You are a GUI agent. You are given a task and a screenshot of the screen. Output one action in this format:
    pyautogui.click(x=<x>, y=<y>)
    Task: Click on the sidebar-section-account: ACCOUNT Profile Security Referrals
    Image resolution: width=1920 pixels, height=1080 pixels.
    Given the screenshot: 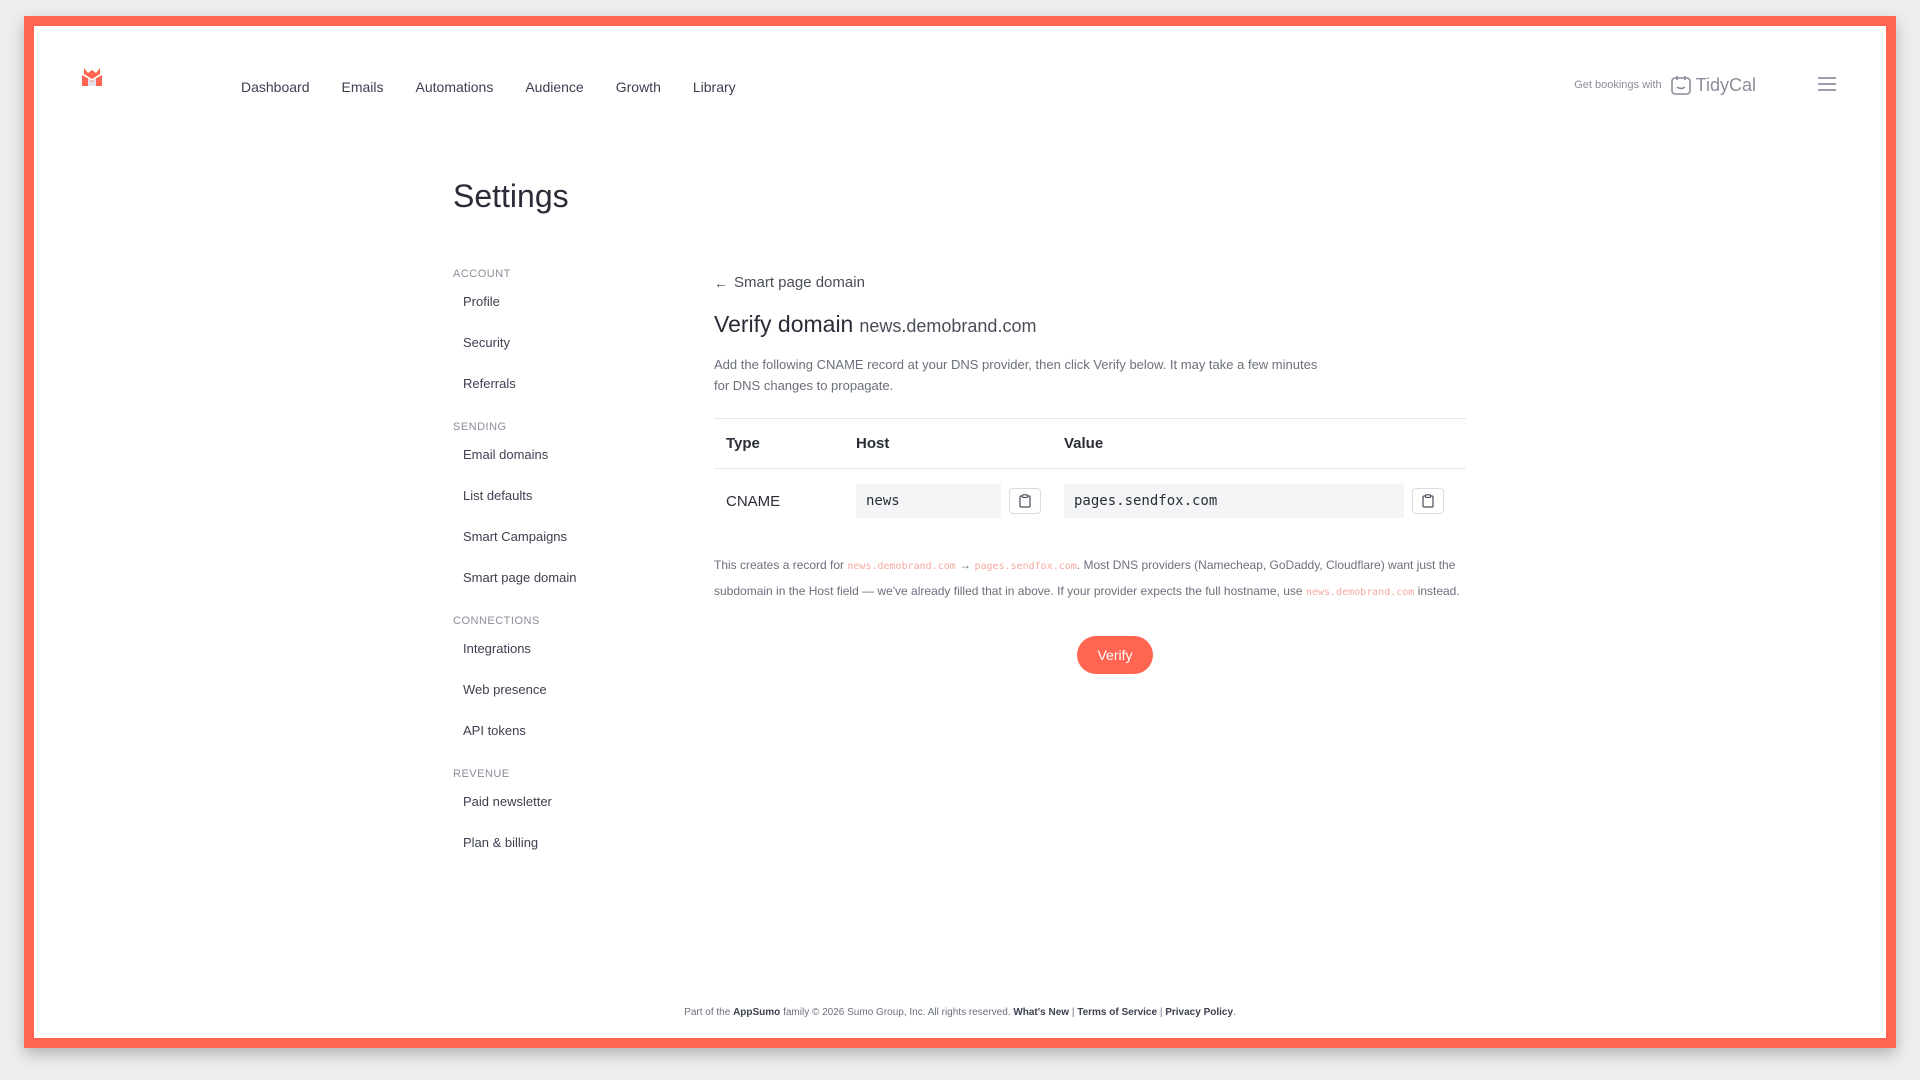 What is the action you would take?
    pyautogui.click(x=563, y=341)
    